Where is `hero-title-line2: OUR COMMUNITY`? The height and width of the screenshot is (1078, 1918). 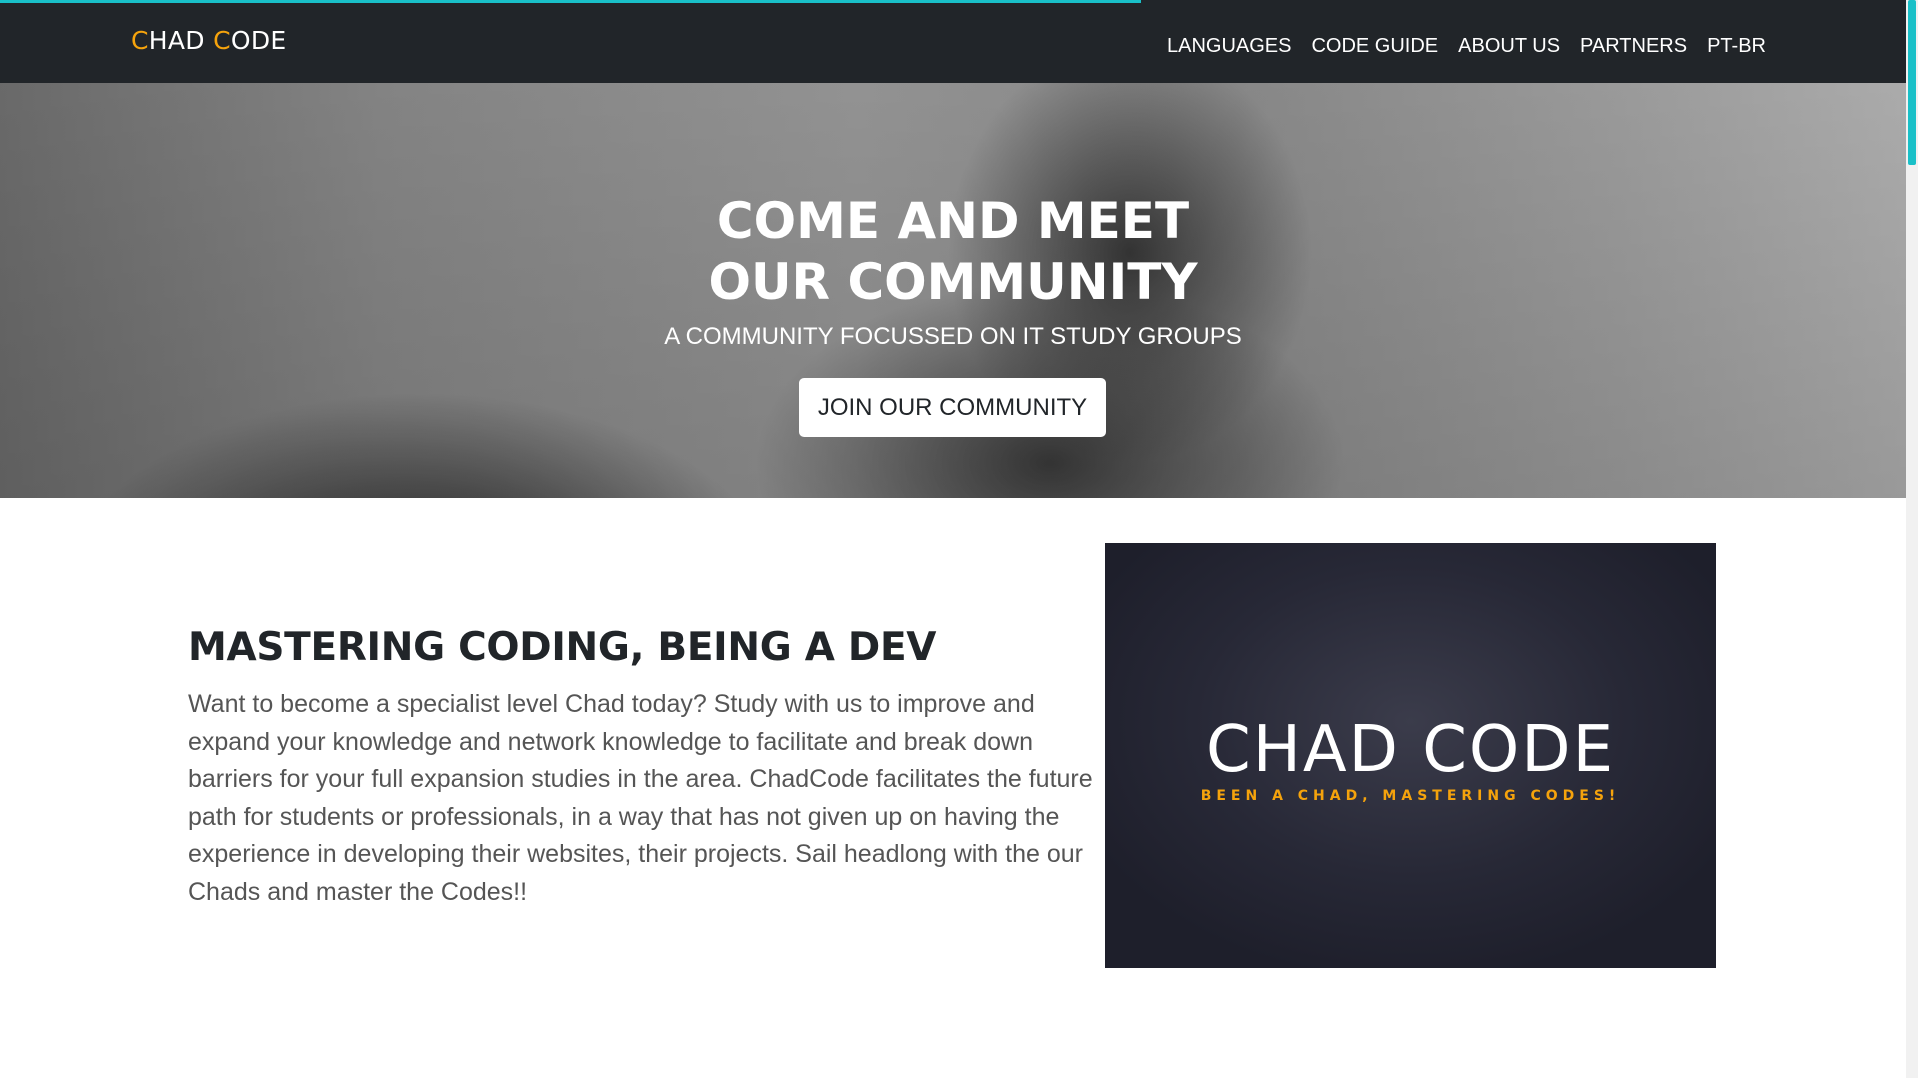
hero-title-line2: OUR COMMUNITY is located at coordinates (953, 282).